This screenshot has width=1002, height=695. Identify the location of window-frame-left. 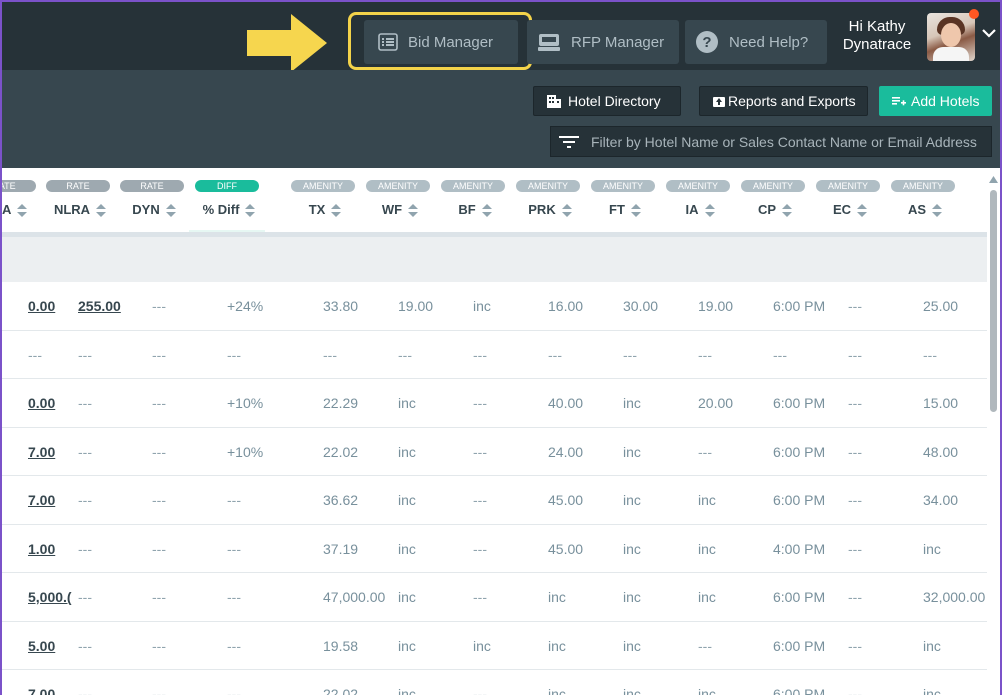
(1, 347).